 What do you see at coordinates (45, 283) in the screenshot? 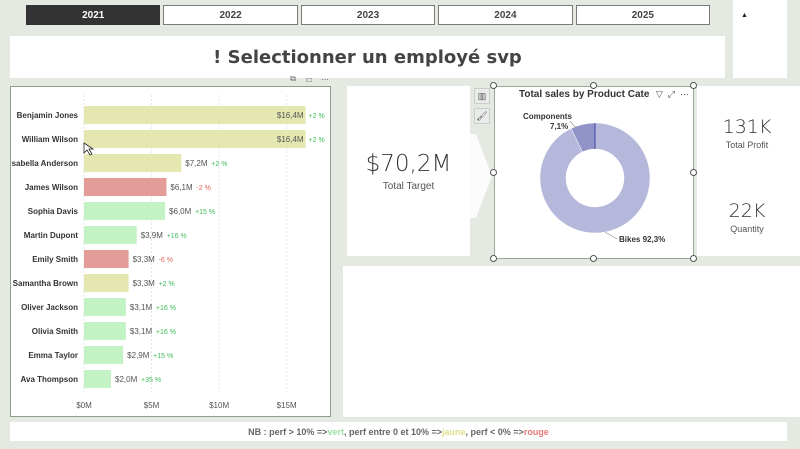
I see `employee-name-label: Samantha Brown` at bounding box center [45, 283].